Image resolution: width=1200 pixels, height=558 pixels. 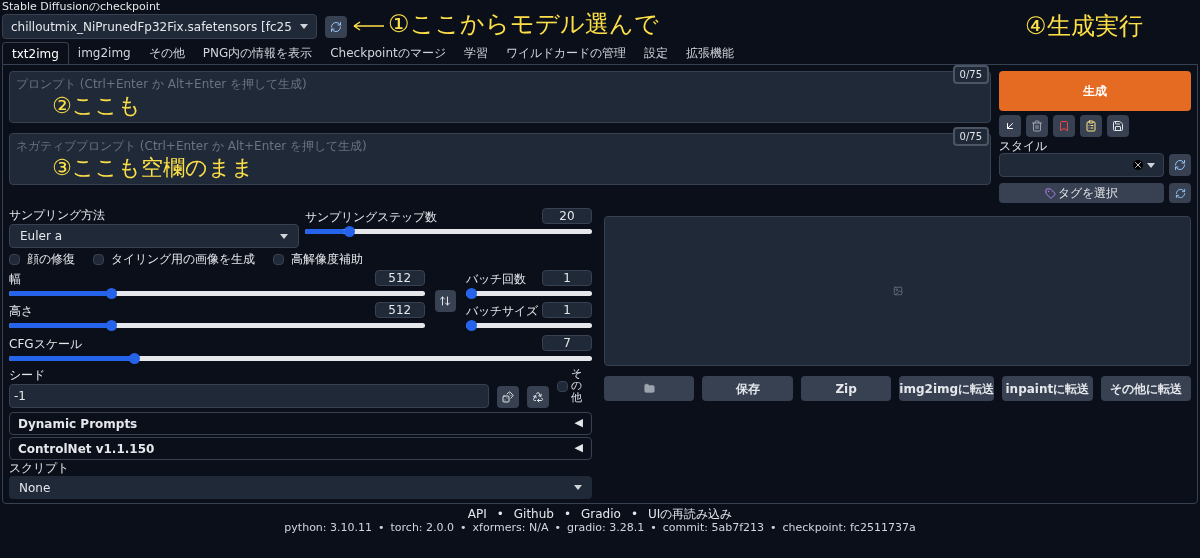 What do you see at coordinates (371, 217) in the screenshot?
I see `slider-label: サンプリングステップ数` at bounding box center [371, 217].